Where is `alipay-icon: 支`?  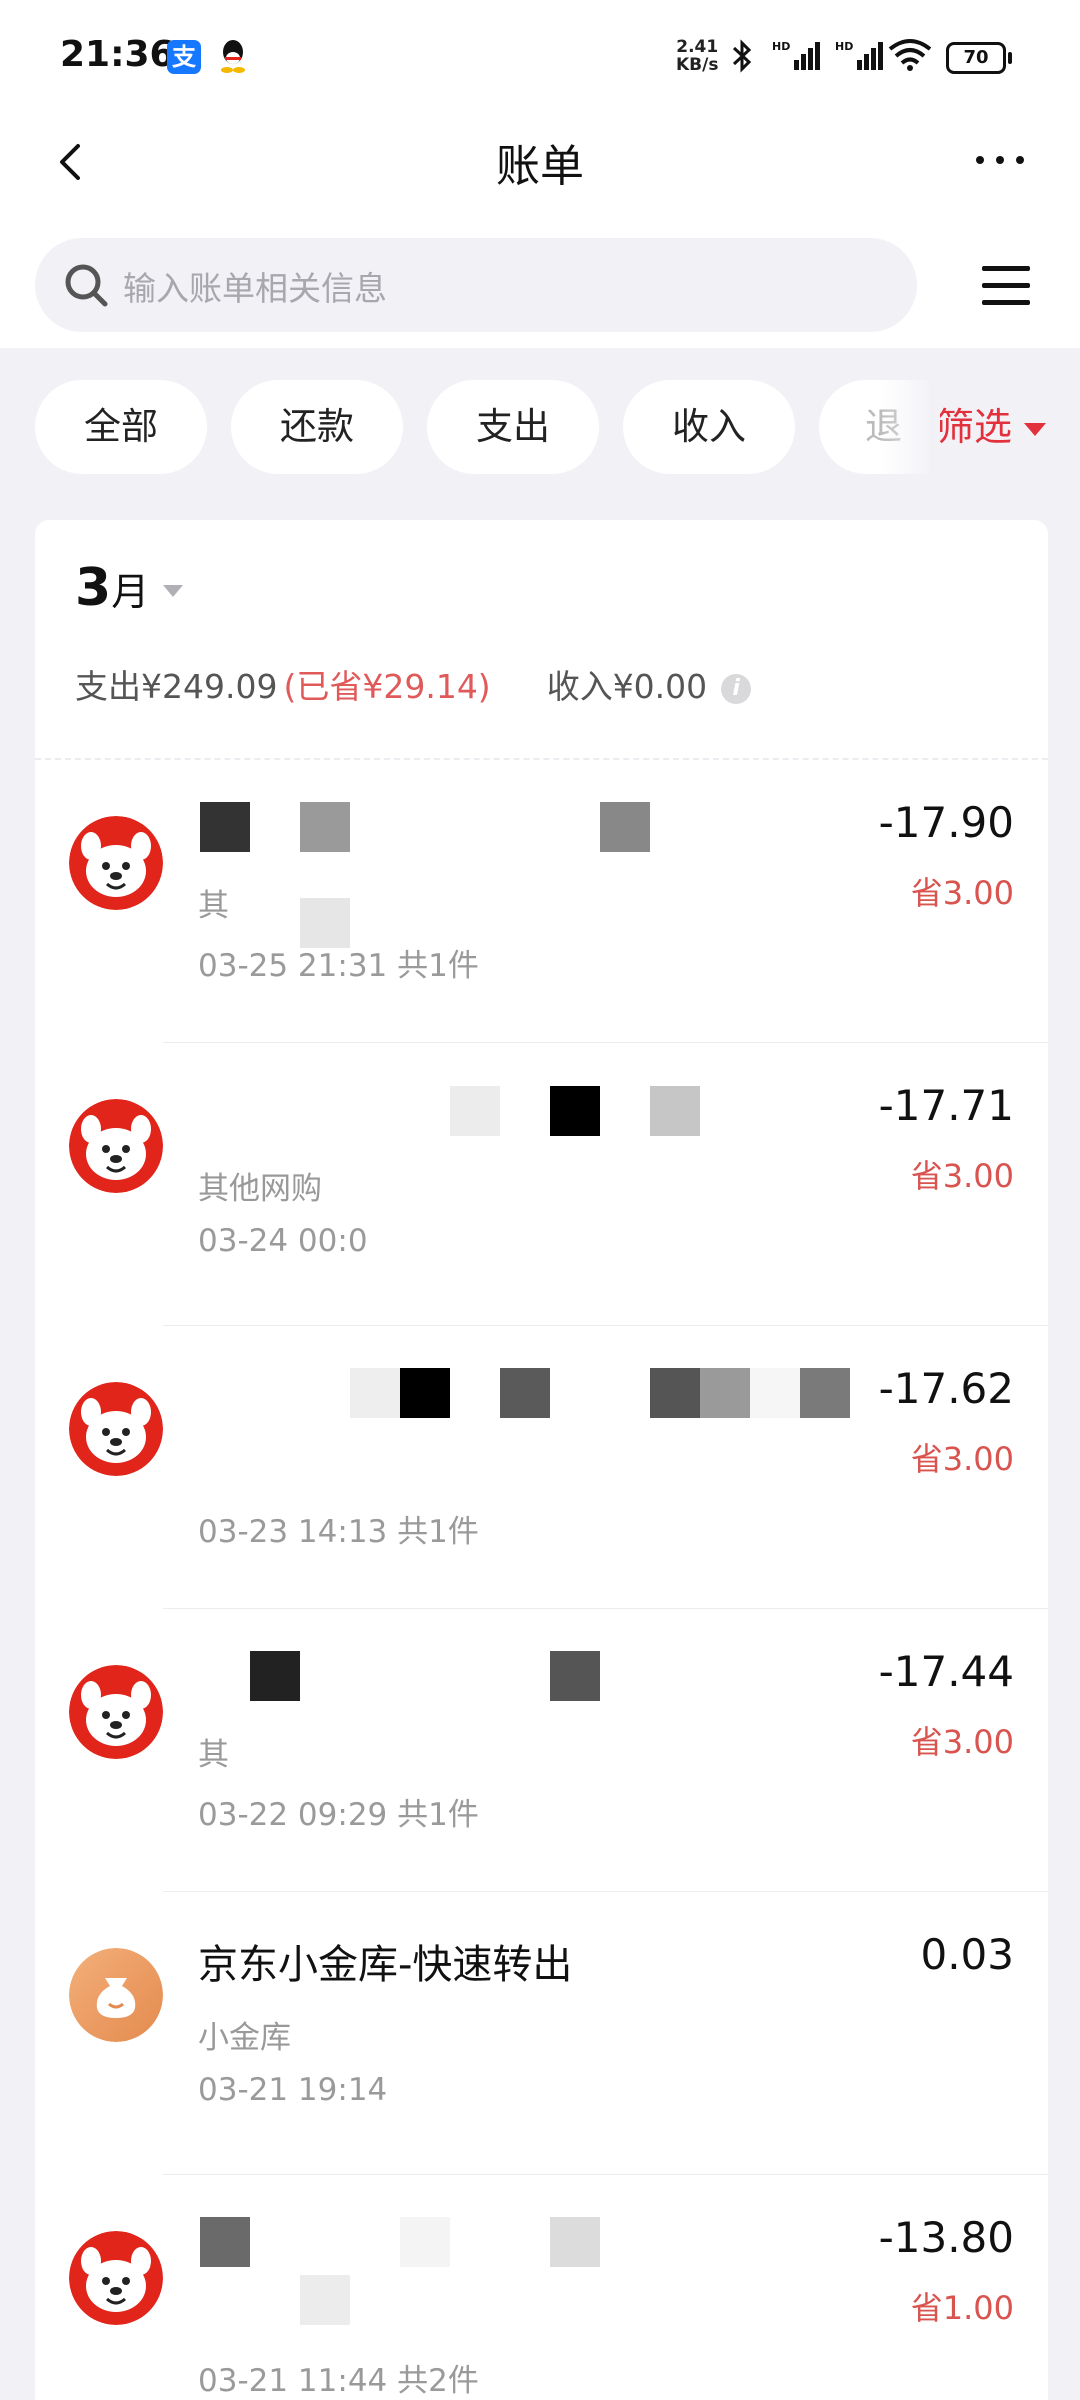
alipay-icon: 支 is located at coordinates (184, 57).